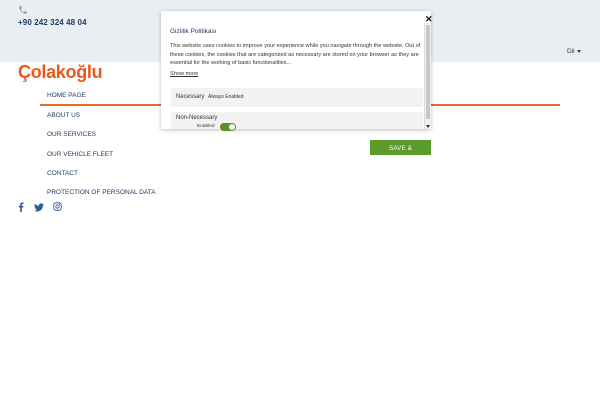  I want to click on phone-icon, so click(23, 10).